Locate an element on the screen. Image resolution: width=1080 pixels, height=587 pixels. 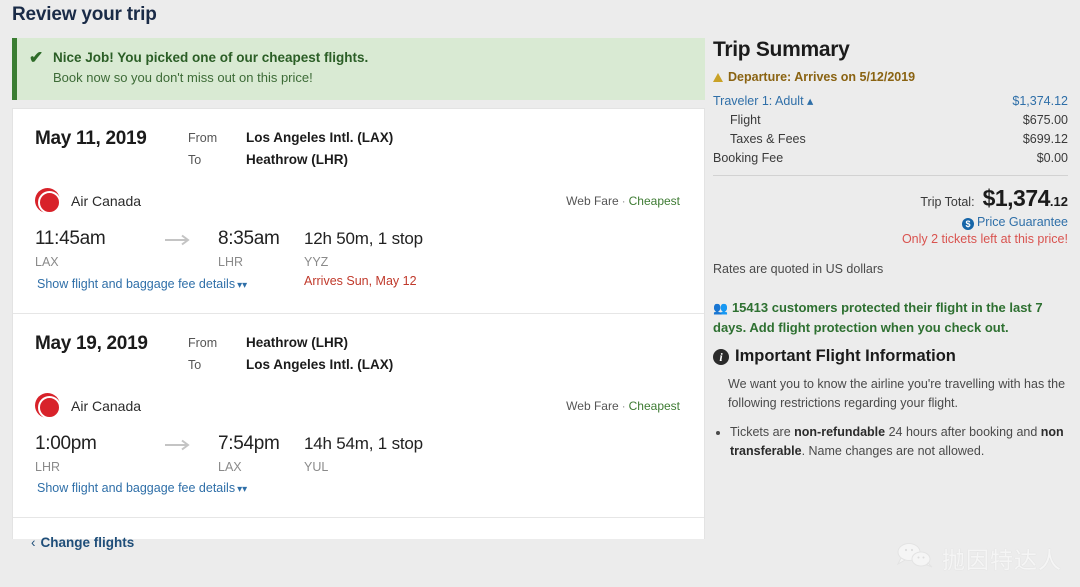
price-row-traveler: Traveler 1: Adult ▴ $1,374.12 is located at coordinates (890, 101).